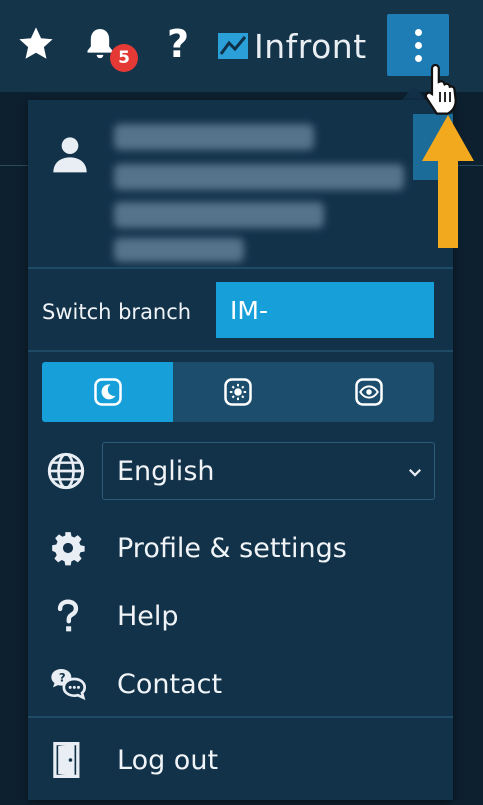 The image size is (483, 805). I want to click on dark-theme-icon, so click(107, 392).